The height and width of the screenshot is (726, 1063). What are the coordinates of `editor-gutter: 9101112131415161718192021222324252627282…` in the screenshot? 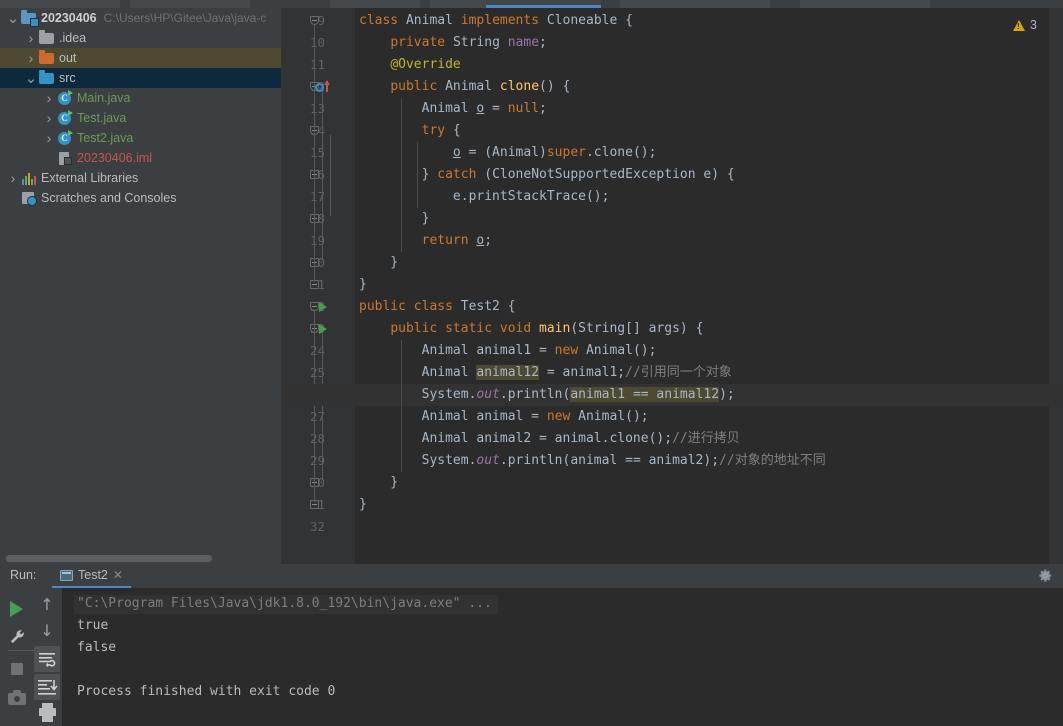 It's located at (318, 286).